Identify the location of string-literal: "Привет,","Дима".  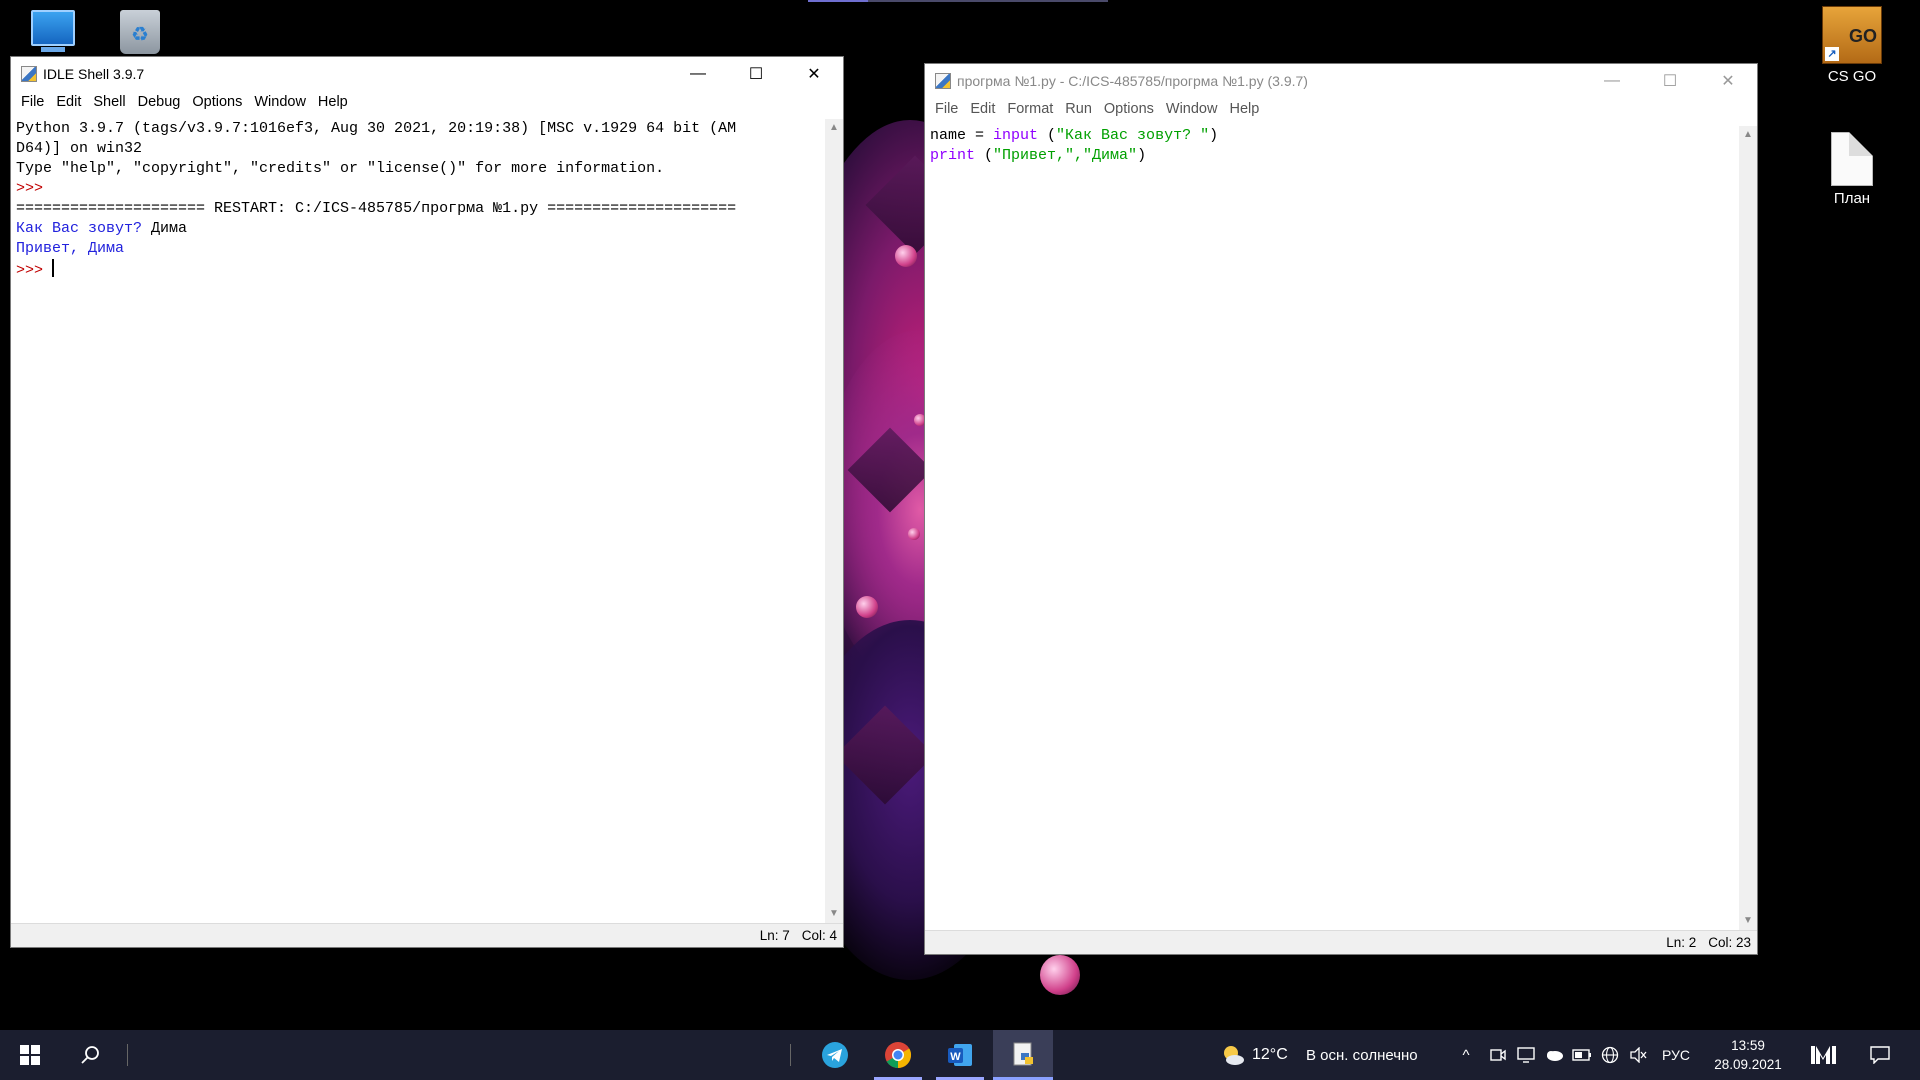
(1065, 155).